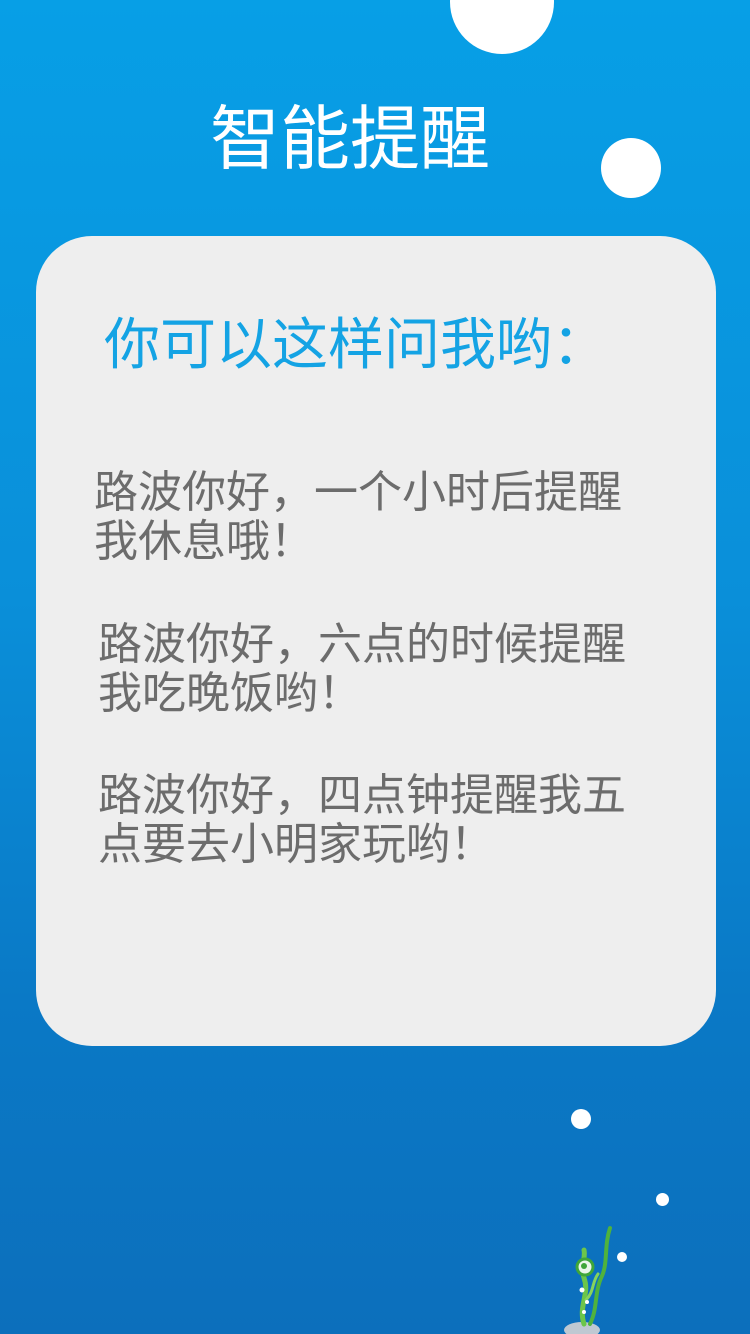 The height and width of the screenshot is (1334, 750). I want to click on example-phrase: 路波你好，四点钟提醒我五点要去小明家玩哟！, so click(362, 820).